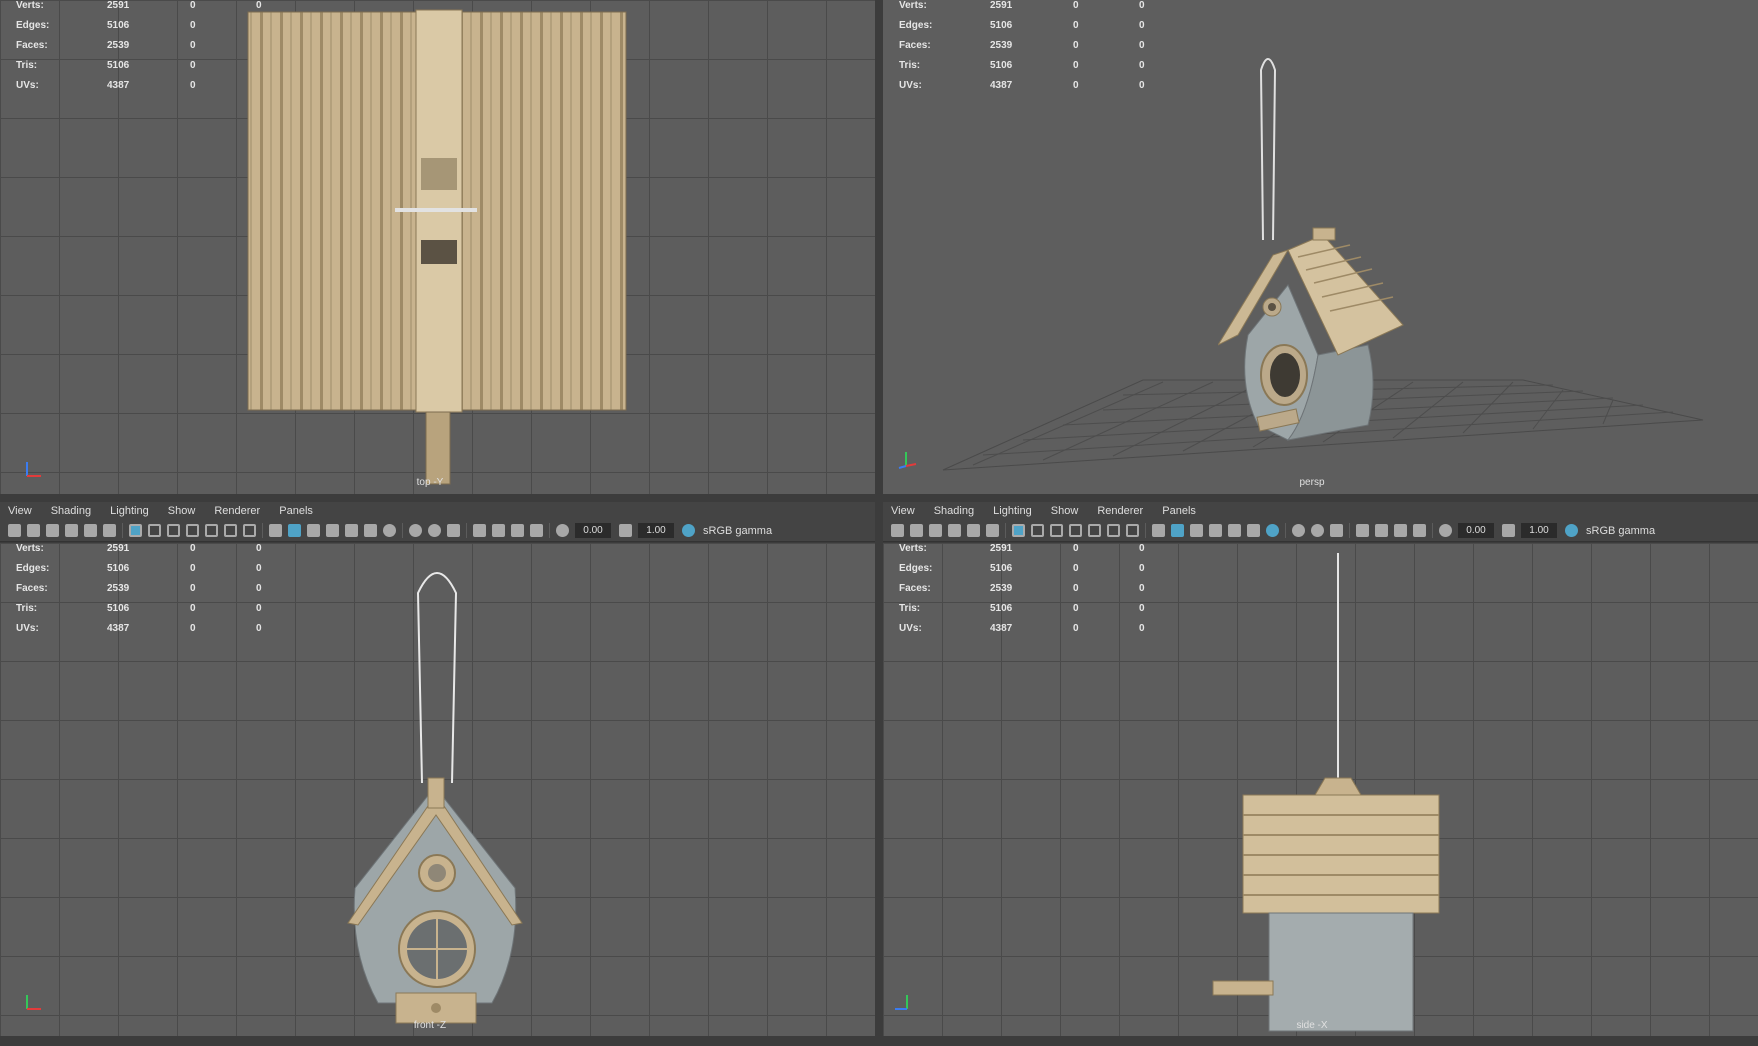 Image resolution: width=1758 pixels, height=1046 pixels. I want to click on birdhouse-front-model, so click(435, 793).